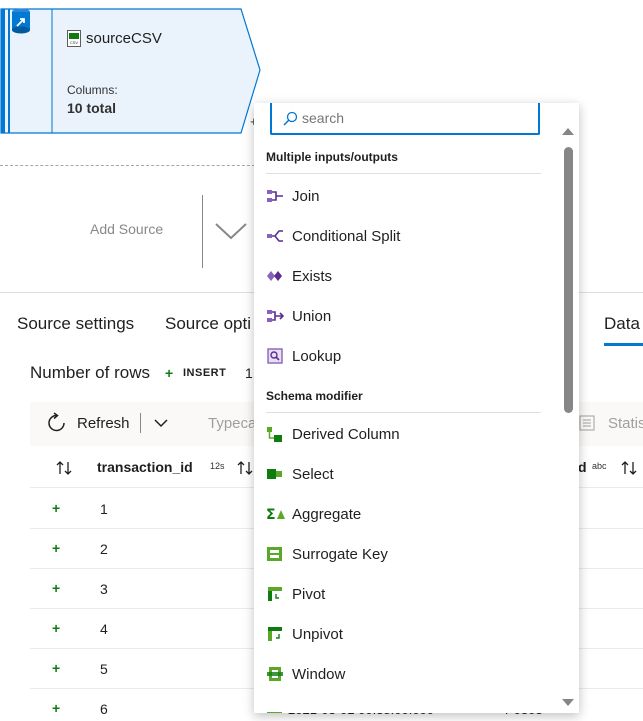 The height and width of the screenshot is (721, 643). Describe the element at coordinates (327, 514) in the screenshot. I see `menu-item-label: Aggregate` at that location.